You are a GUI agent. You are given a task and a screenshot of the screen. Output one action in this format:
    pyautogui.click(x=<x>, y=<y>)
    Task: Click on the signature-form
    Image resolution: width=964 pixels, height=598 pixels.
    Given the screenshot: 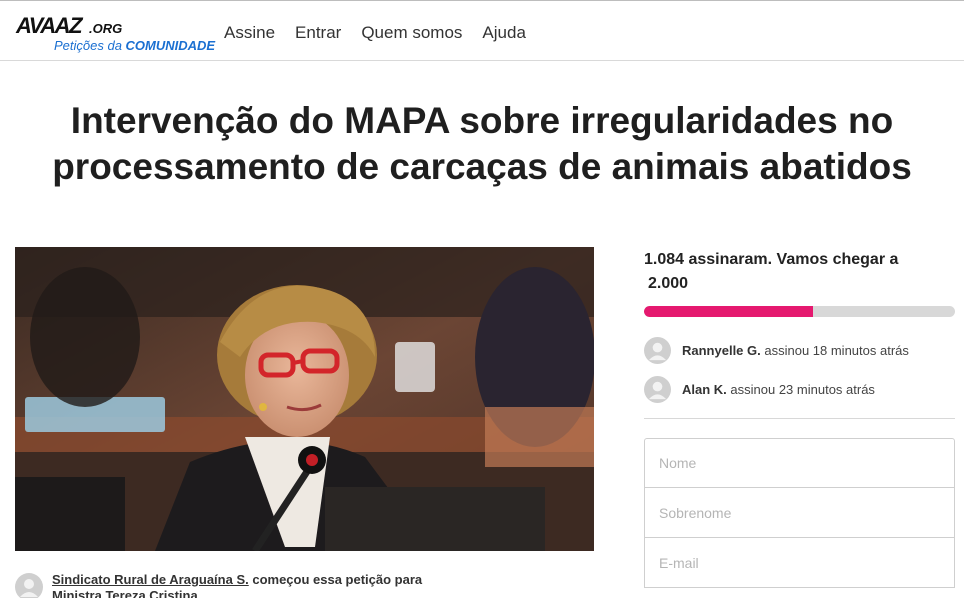 What is the action you would take?
    pyautogui.click(x=799, y=513)
    